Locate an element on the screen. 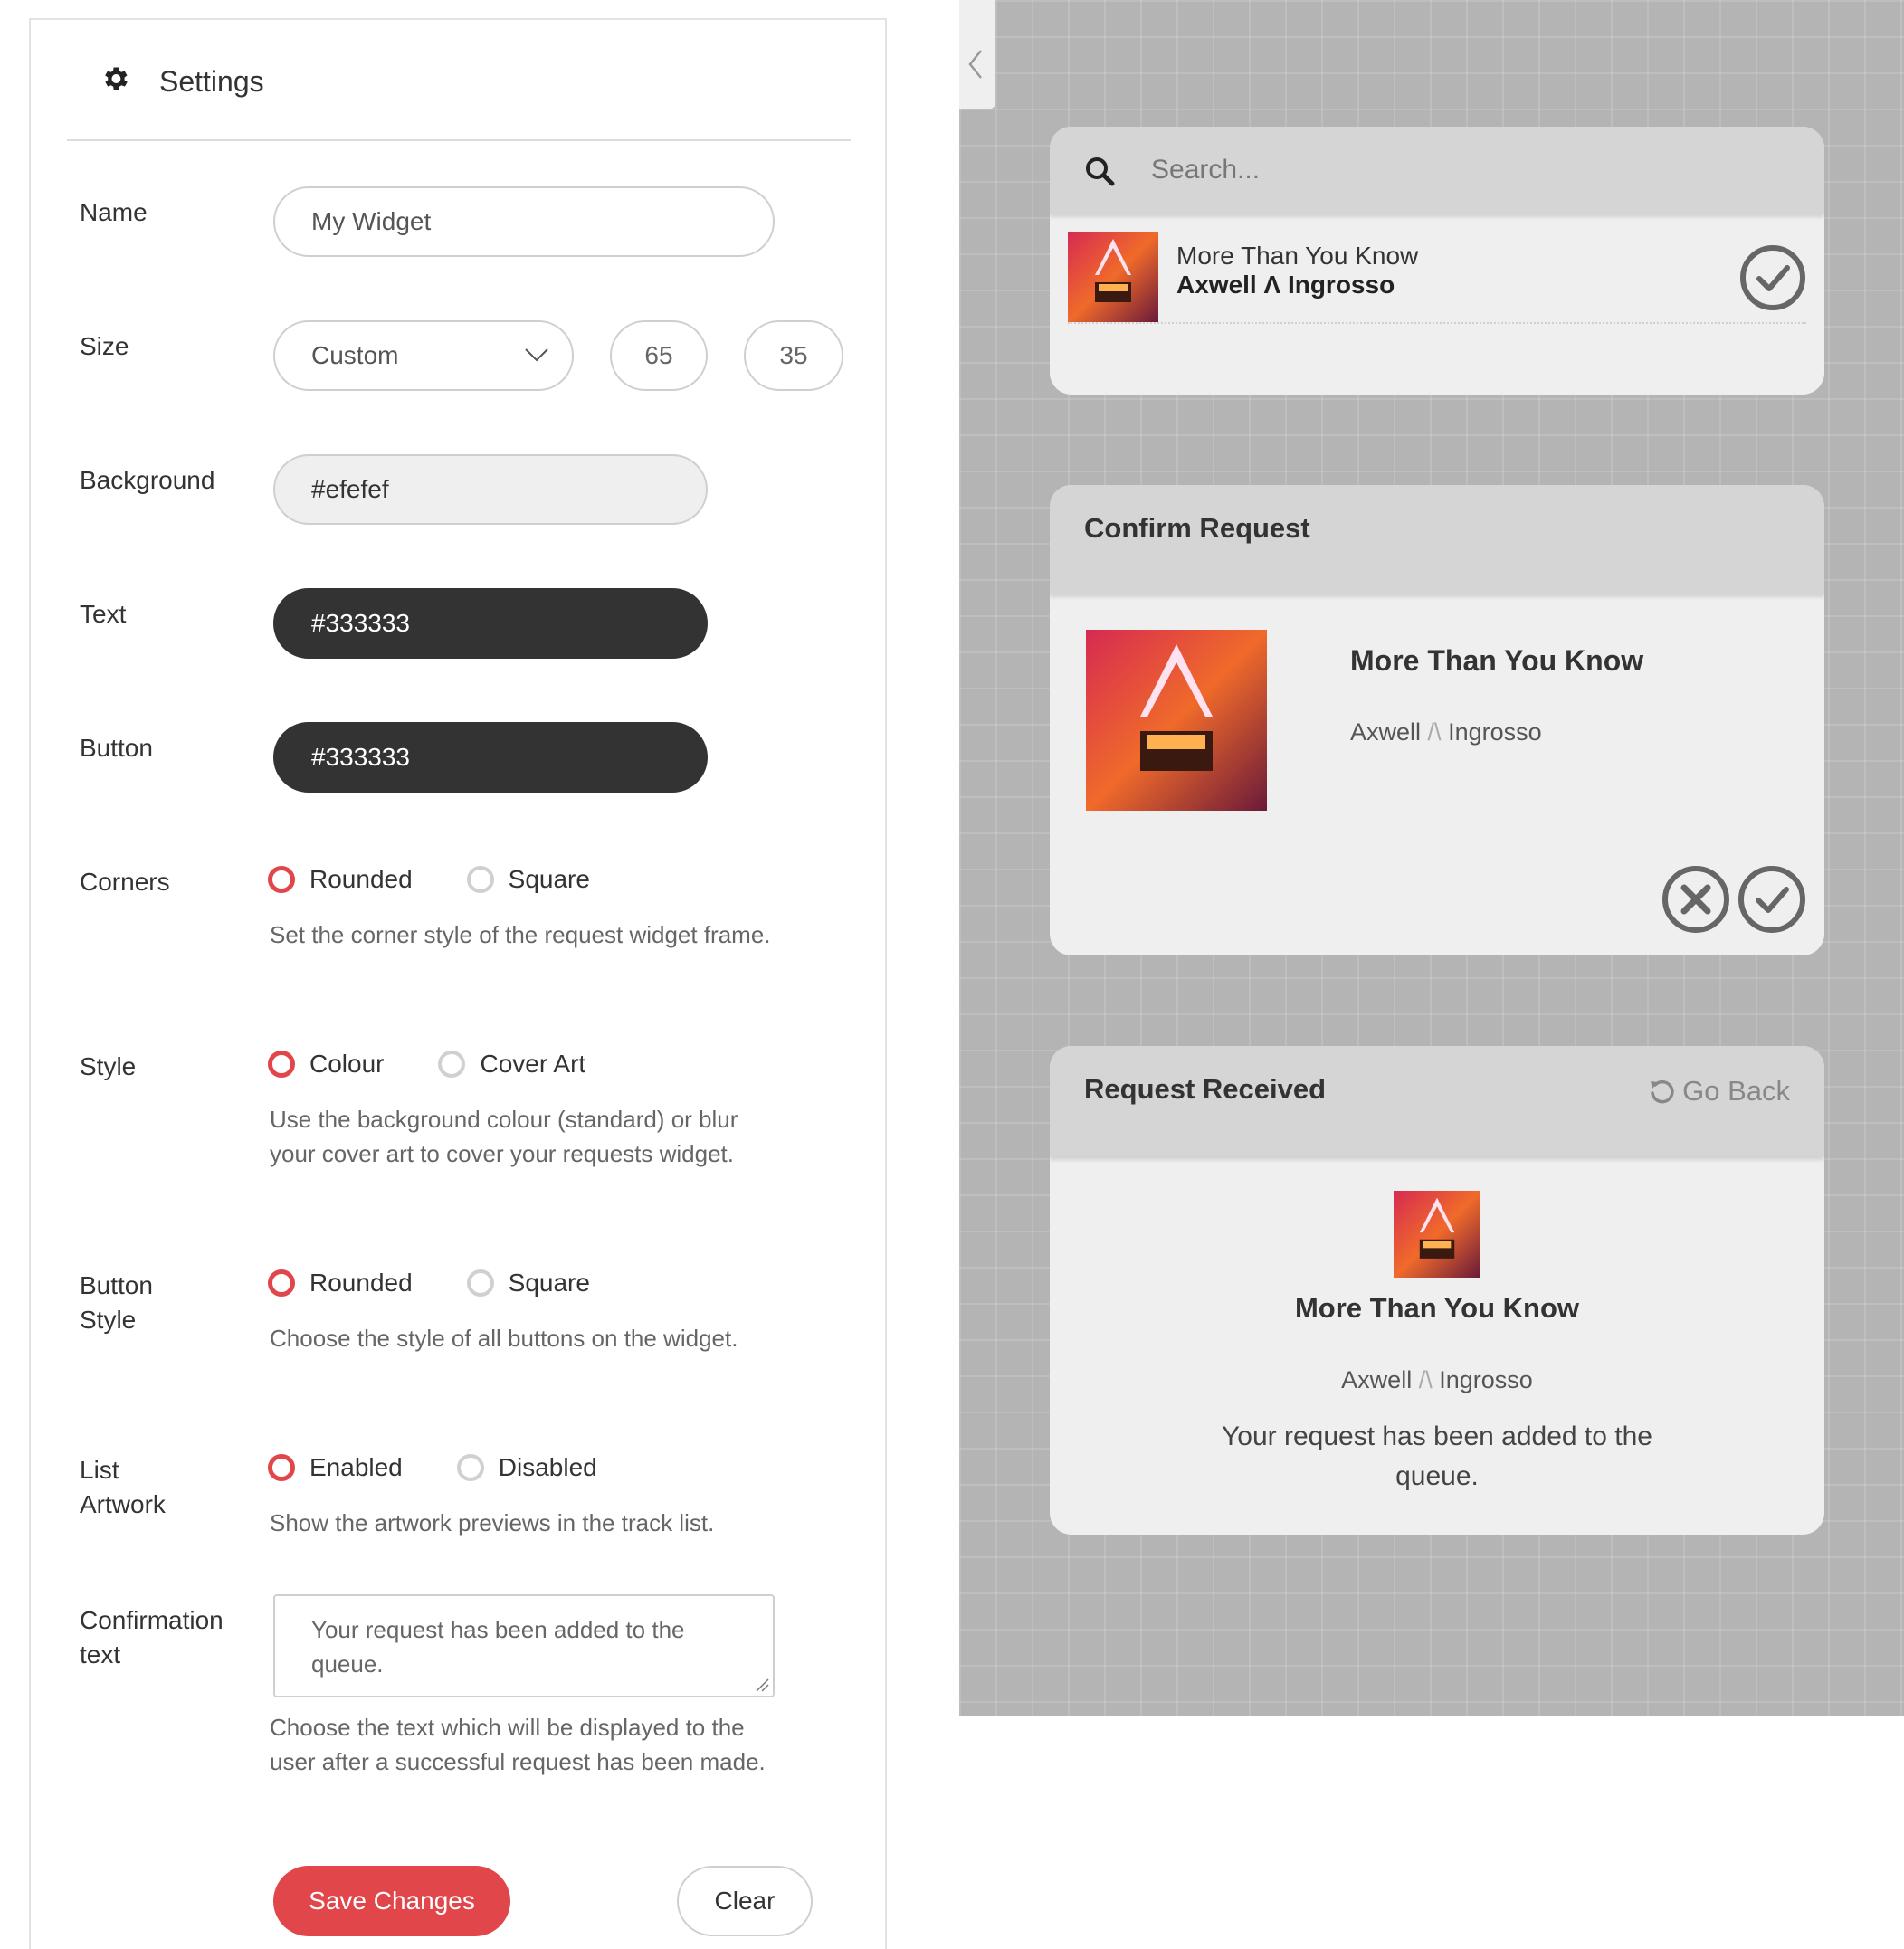  size-select-value: Custom is located at coordinates (355, 355).